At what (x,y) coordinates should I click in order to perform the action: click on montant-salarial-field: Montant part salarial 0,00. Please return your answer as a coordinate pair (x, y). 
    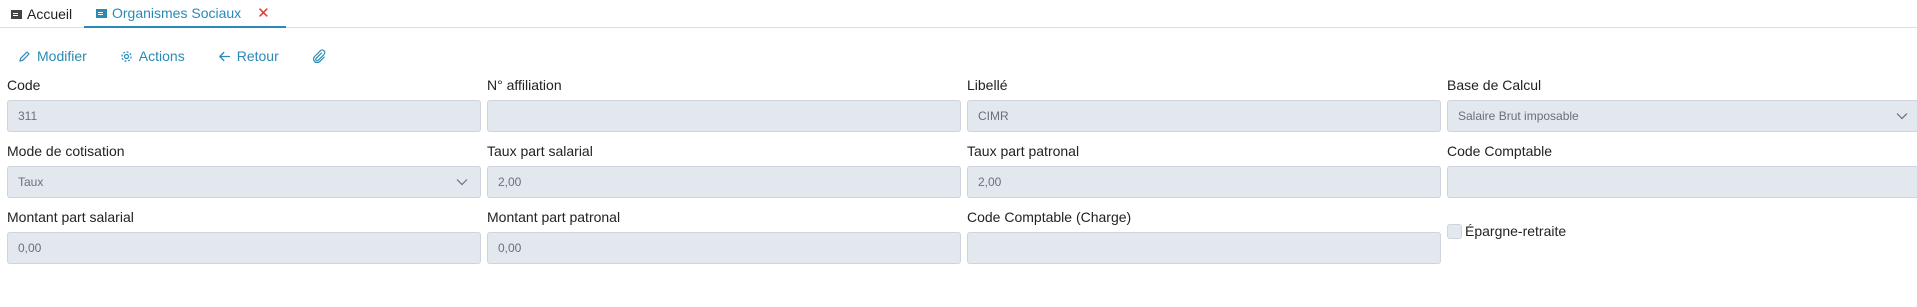
    Looking at the image, I should click on (244, 236).